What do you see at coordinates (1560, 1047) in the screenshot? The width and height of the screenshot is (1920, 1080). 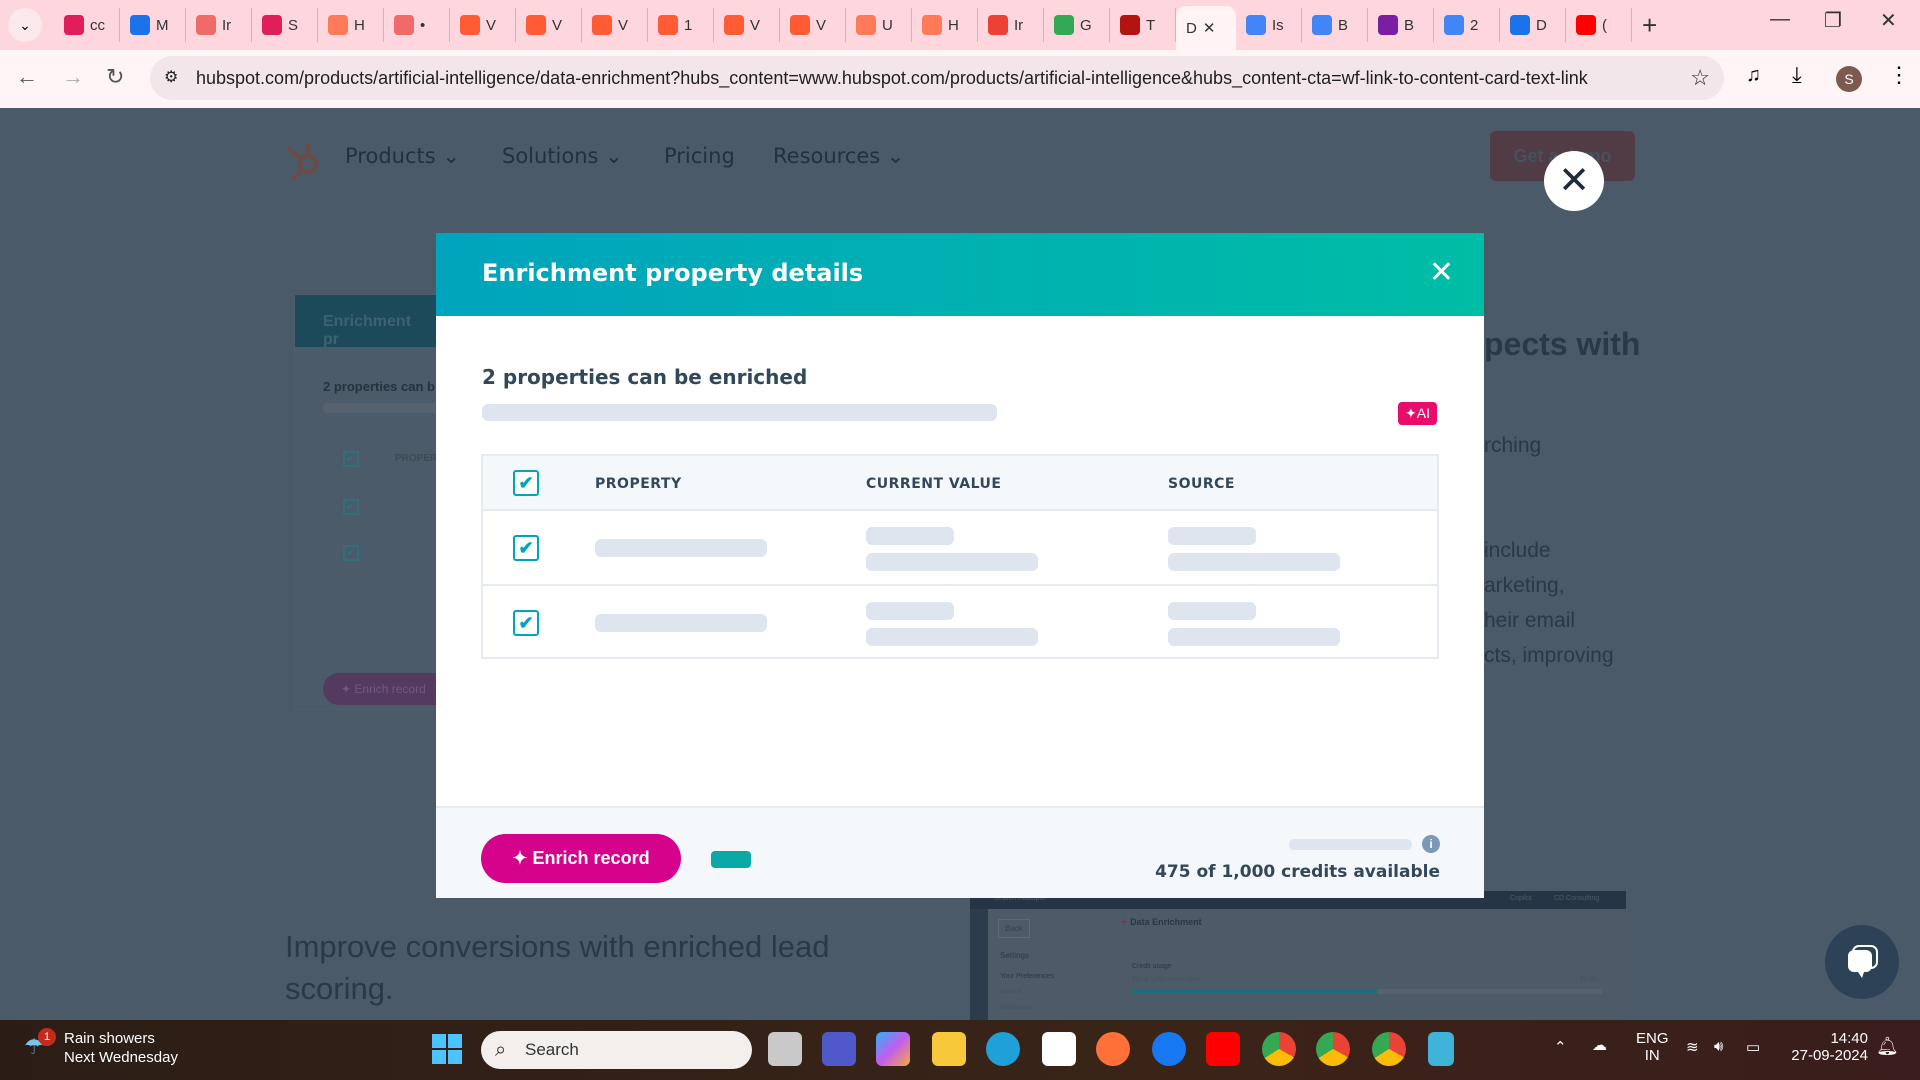 I see `tray-expand-icon: ⌃` at bounding box center [1560, 1047].